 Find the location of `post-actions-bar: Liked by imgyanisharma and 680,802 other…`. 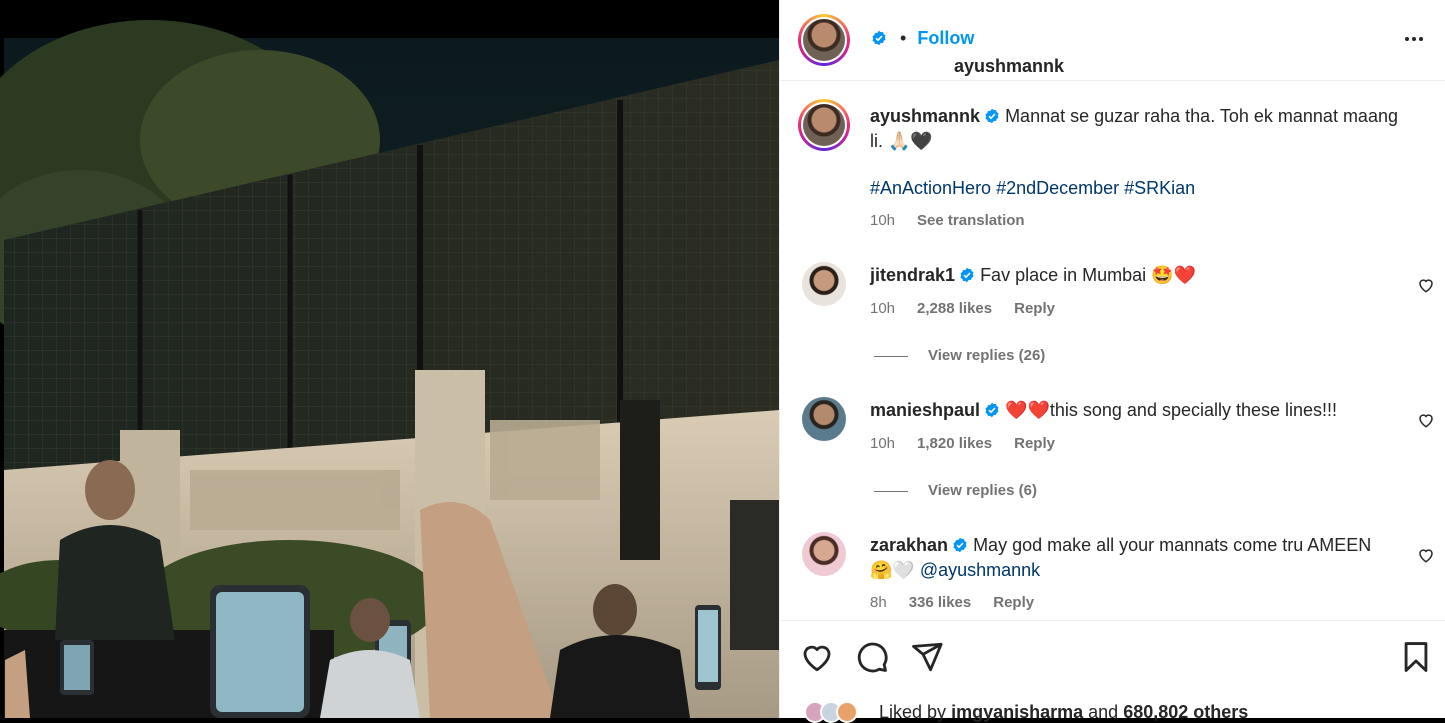

post-actions-bar: Liked by imgyanisharma and 680,802 other… is located at coordinates (1112, 671).